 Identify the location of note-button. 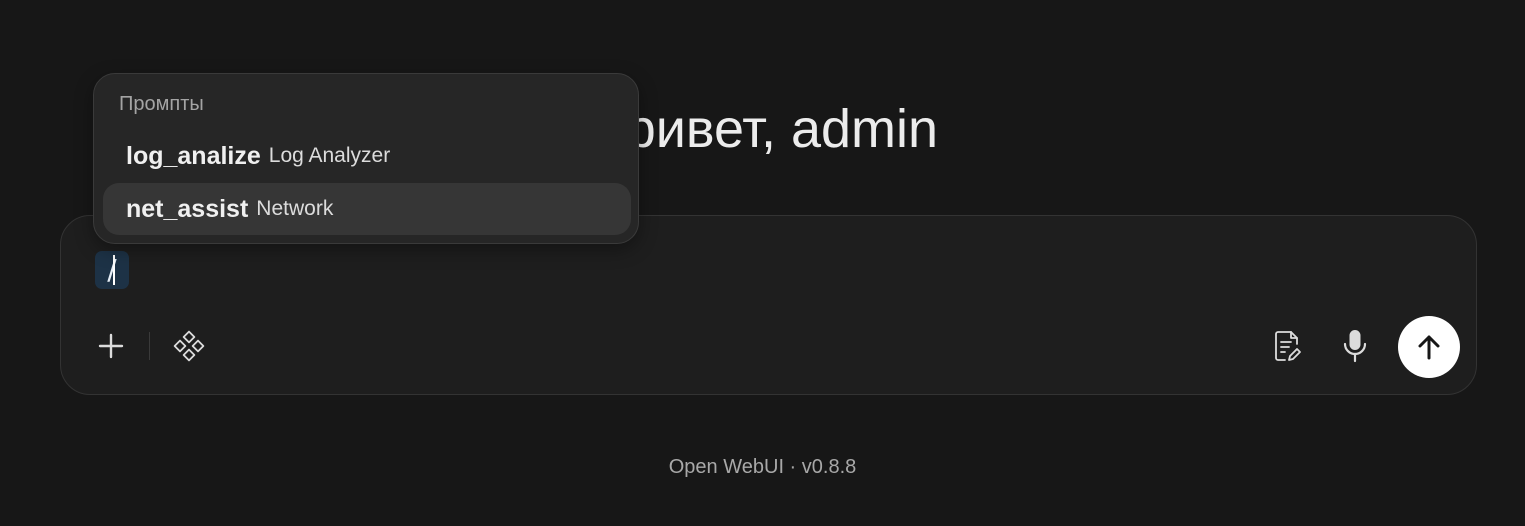
(1287, 346).